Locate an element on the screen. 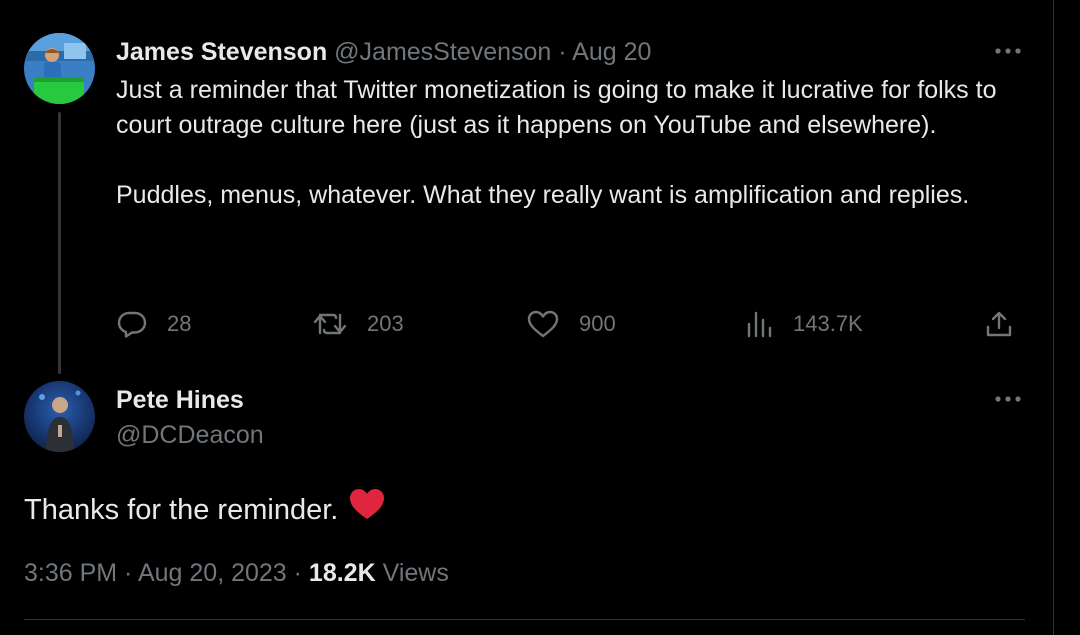  main-author-handle: @DCDeacon is located at coordinates (190, 435).